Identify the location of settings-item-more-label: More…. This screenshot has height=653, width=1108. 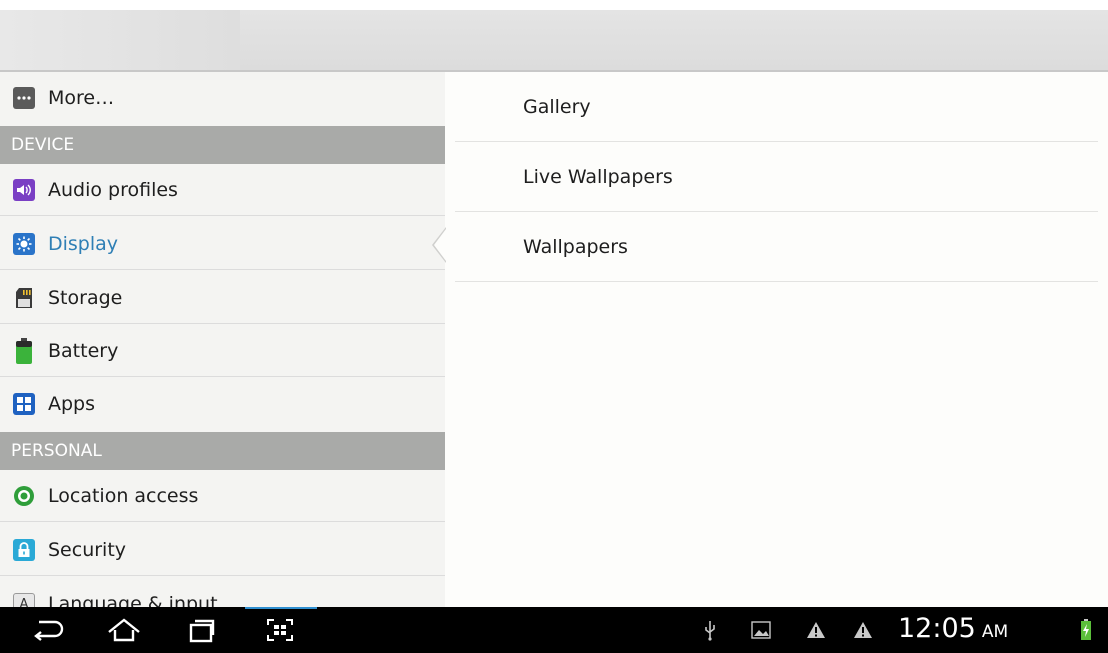
(81, 98).